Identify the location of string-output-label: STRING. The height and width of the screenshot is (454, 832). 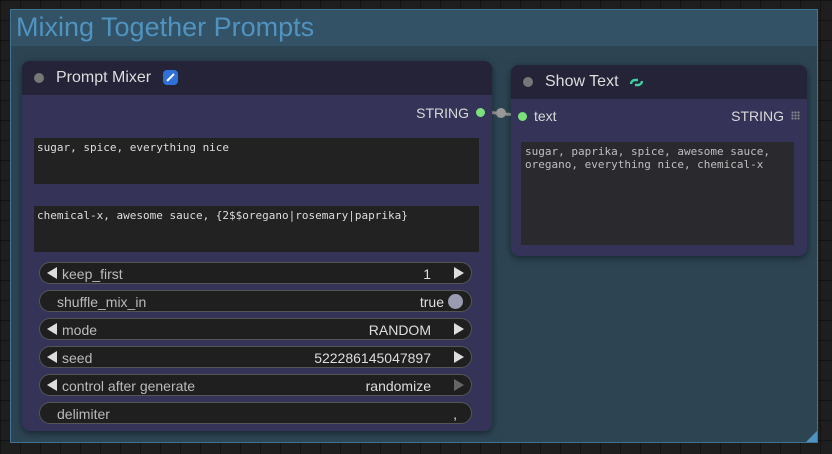
(757, 116).